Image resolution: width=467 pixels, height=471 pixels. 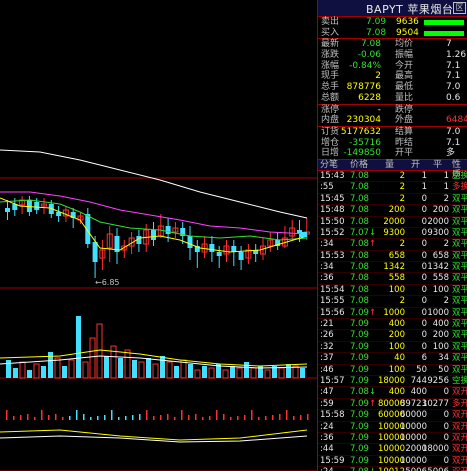 I want to click on quote-value-left: 2, so click(x=378, y=76).